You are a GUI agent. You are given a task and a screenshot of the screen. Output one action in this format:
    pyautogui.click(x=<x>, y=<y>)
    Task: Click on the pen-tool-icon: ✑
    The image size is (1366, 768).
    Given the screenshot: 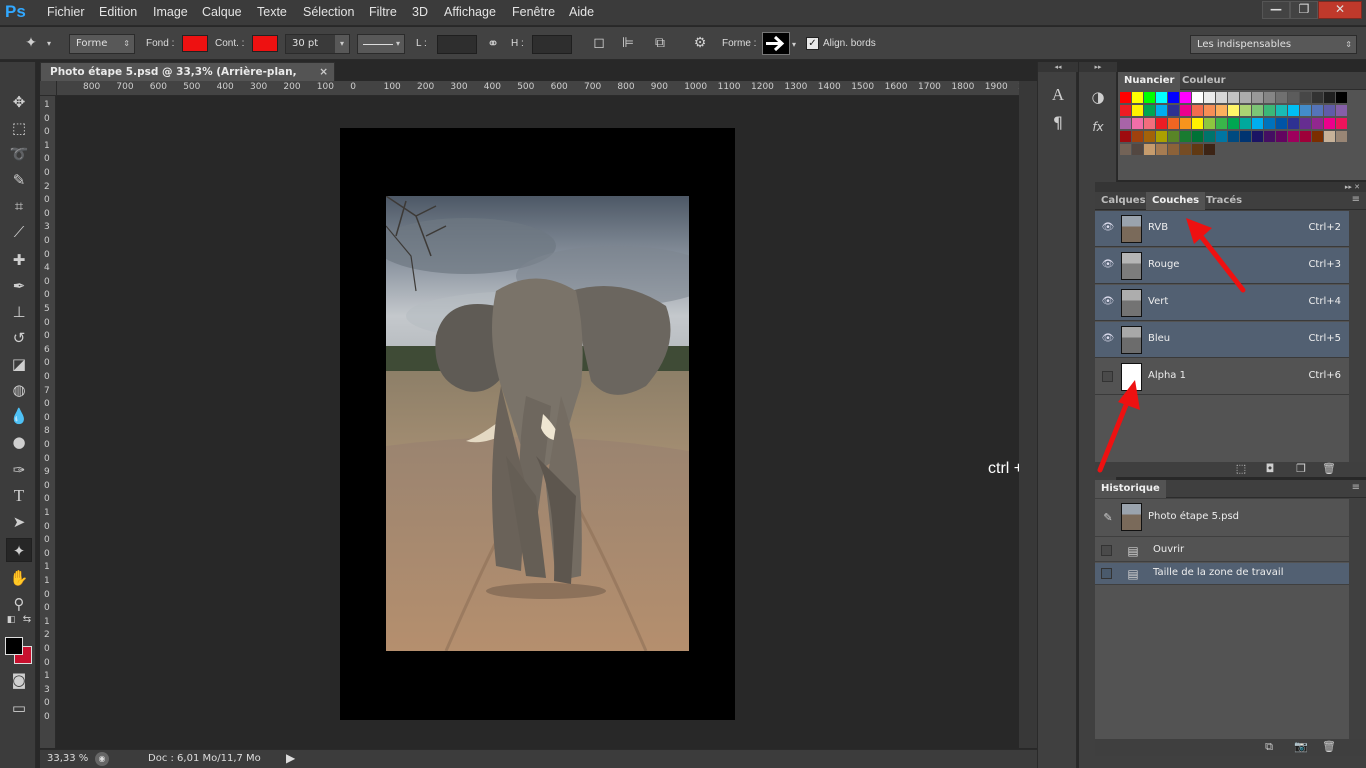 What is the action you would take?
    pyautogui.click(x=19, y=470)
    